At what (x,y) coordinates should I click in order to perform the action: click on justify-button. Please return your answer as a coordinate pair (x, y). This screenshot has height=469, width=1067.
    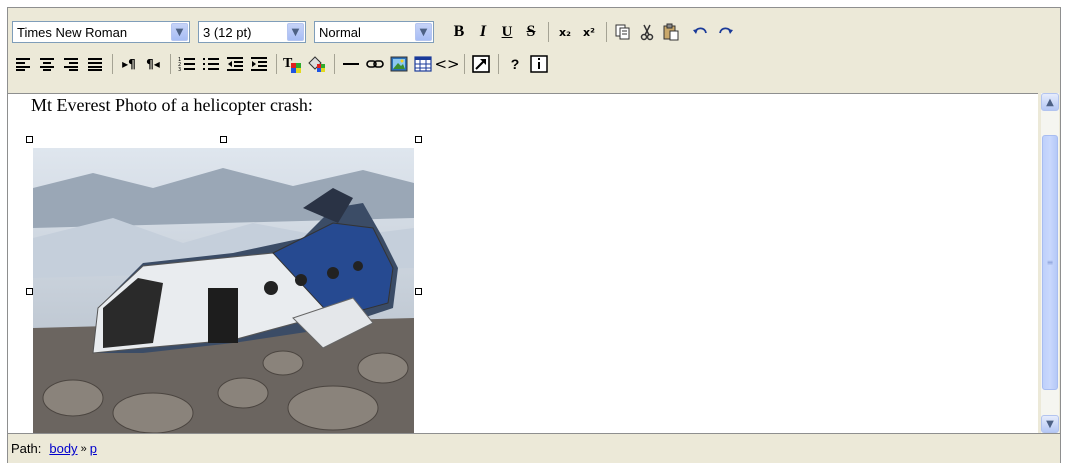
    Looking at the image, I should click on (95, 64).